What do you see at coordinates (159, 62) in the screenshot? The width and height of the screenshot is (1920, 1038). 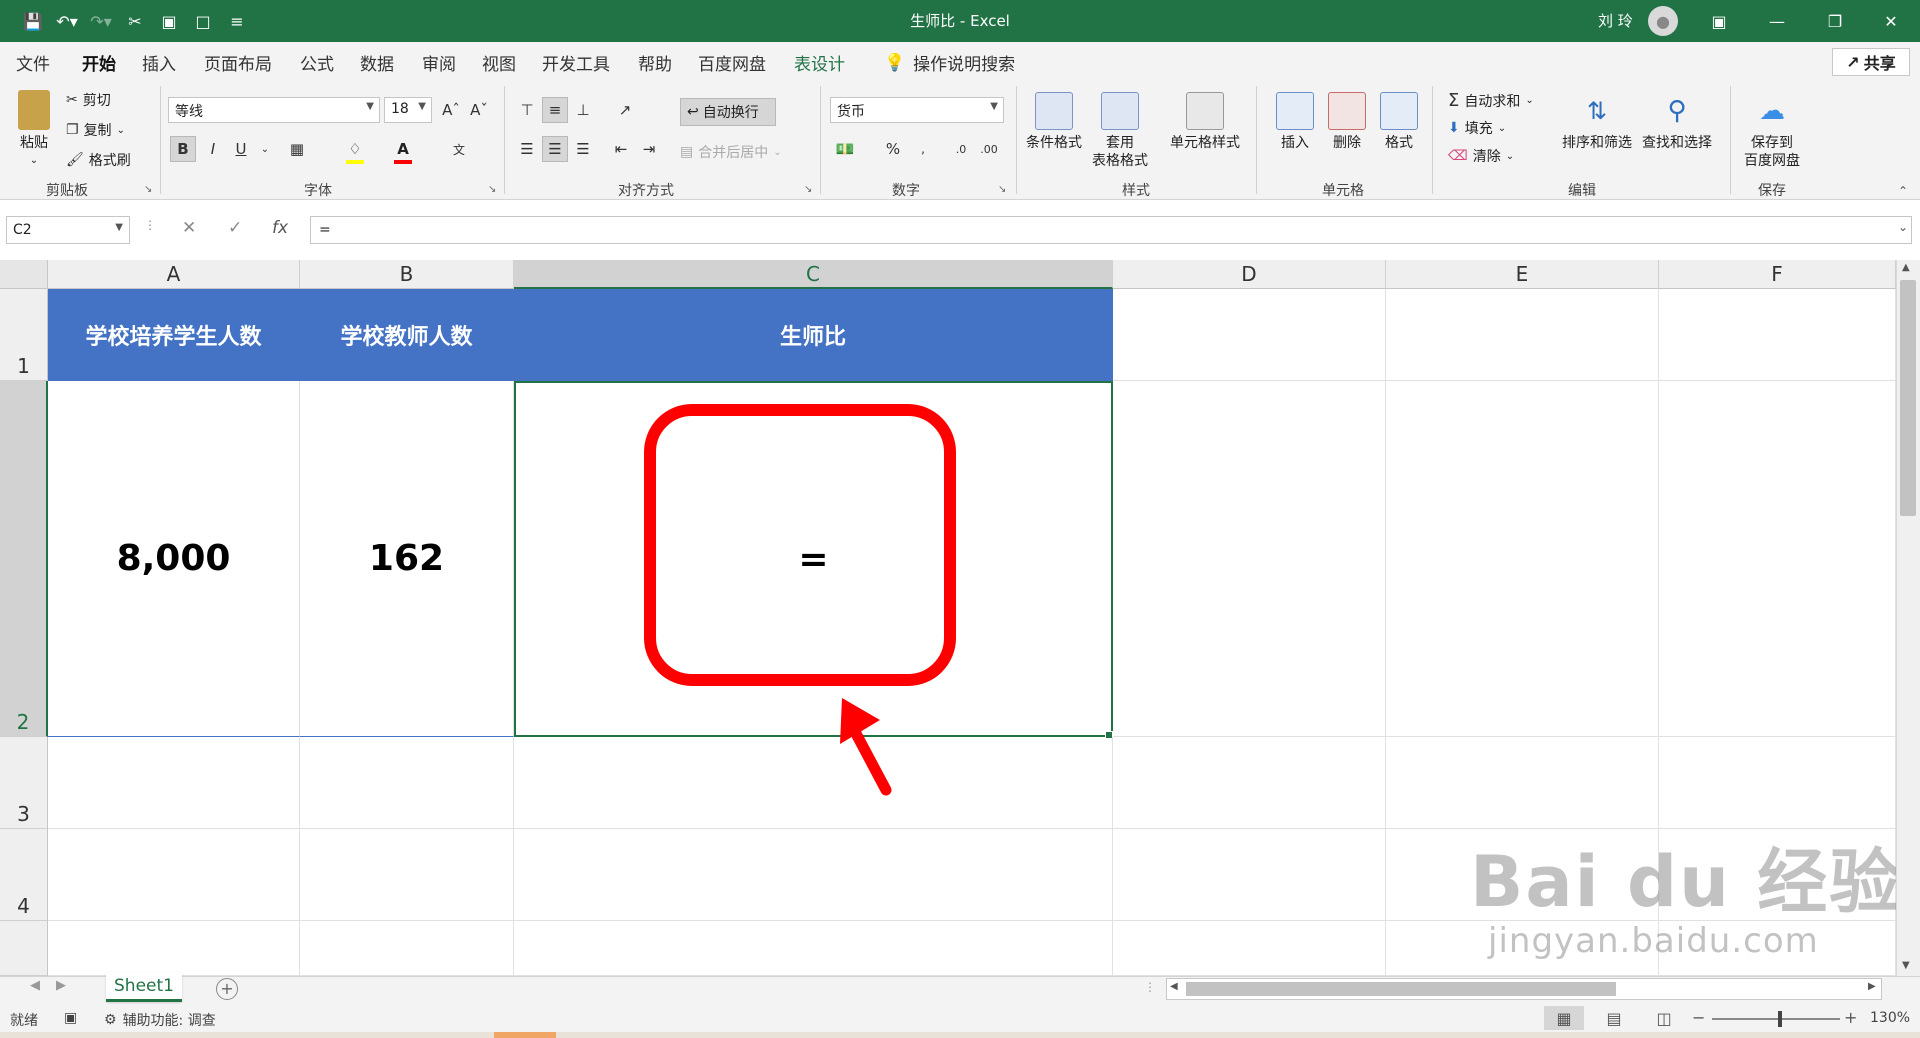 I see `tab-insert: 插入` at bounding box center [159, 62].